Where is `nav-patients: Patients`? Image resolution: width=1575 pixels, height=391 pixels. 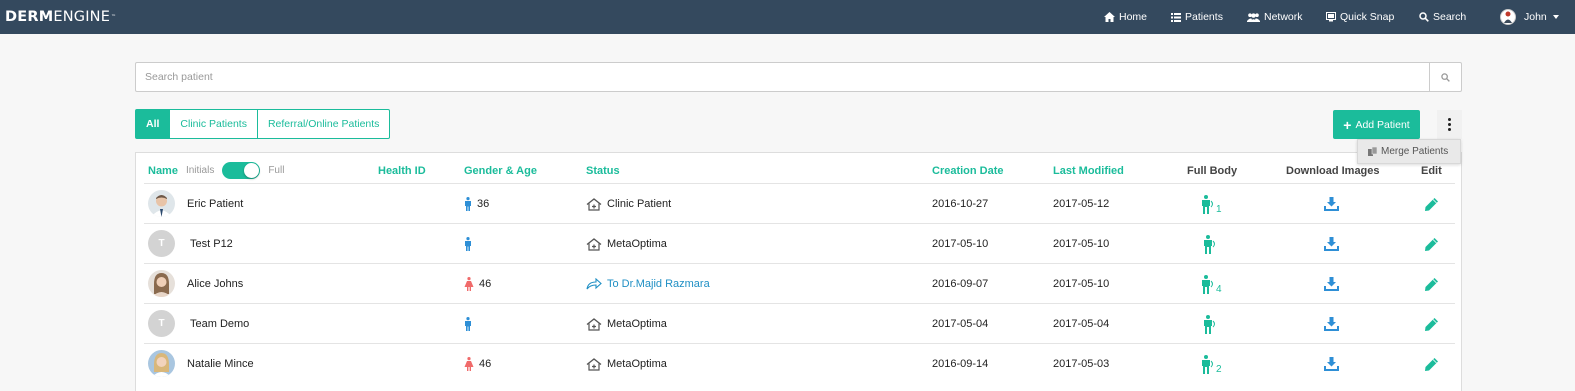
nav-patients: Patients is located at coordinates (1197, 17).